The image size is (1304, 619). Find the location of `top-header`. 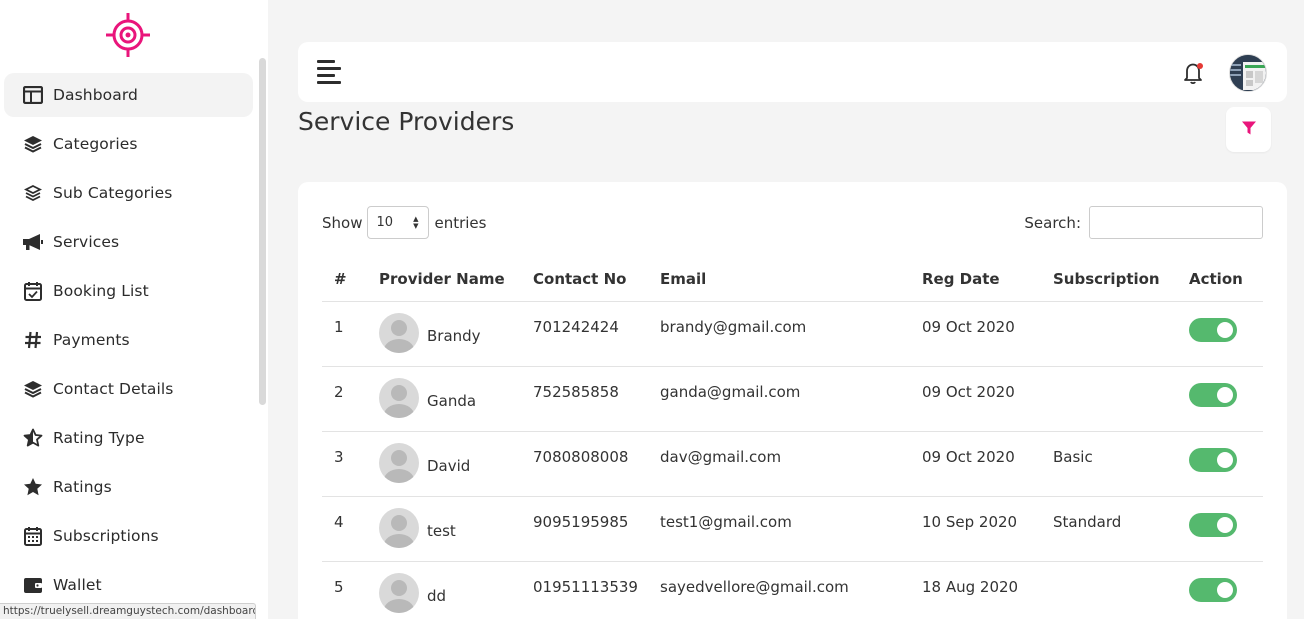

top-header is located at coordinates (792, 72).